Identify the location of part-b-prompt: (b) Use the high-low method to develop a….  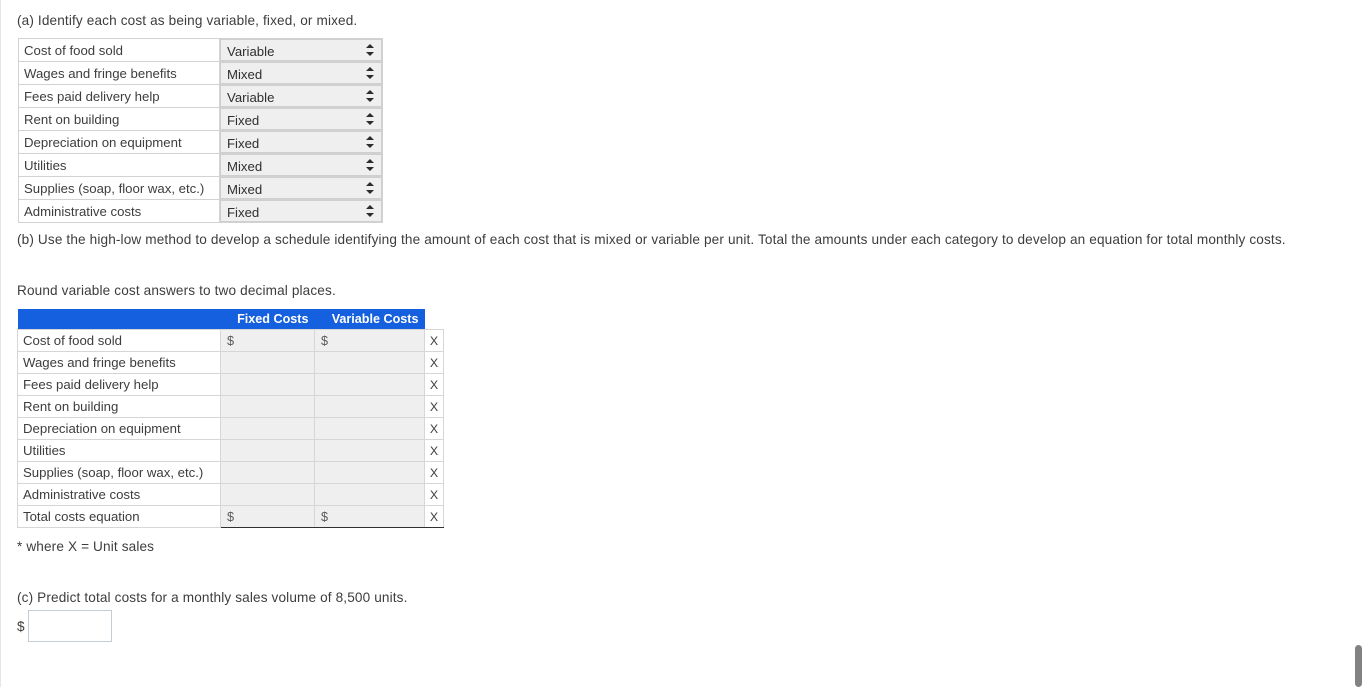
(651, 239).